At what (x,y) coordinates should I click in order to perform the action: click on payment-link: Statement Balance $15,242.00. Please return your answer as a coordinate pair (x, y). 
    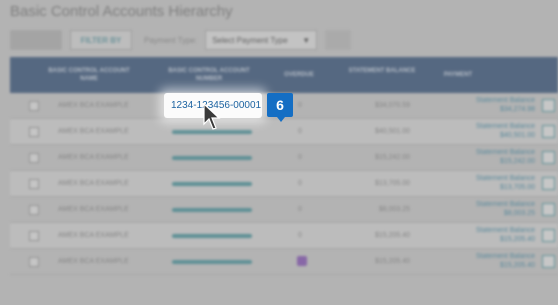
    Looking at the image, I should click on (505, 157).